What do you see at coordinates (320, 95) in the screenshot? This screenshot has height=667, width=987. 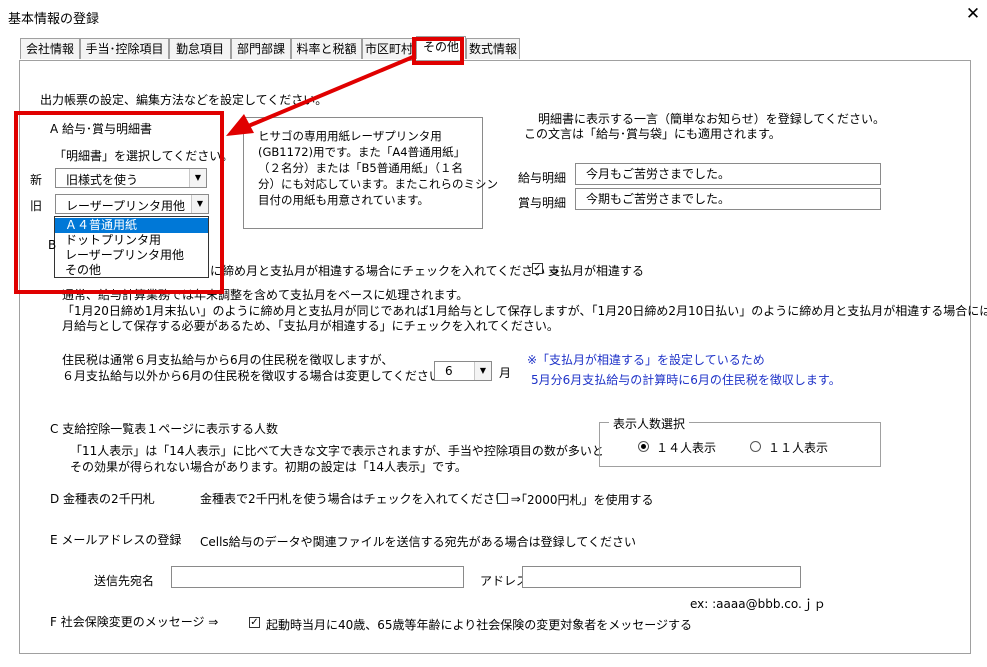 I see `annotation-arrow-icon` at bounding box center [320, 95].